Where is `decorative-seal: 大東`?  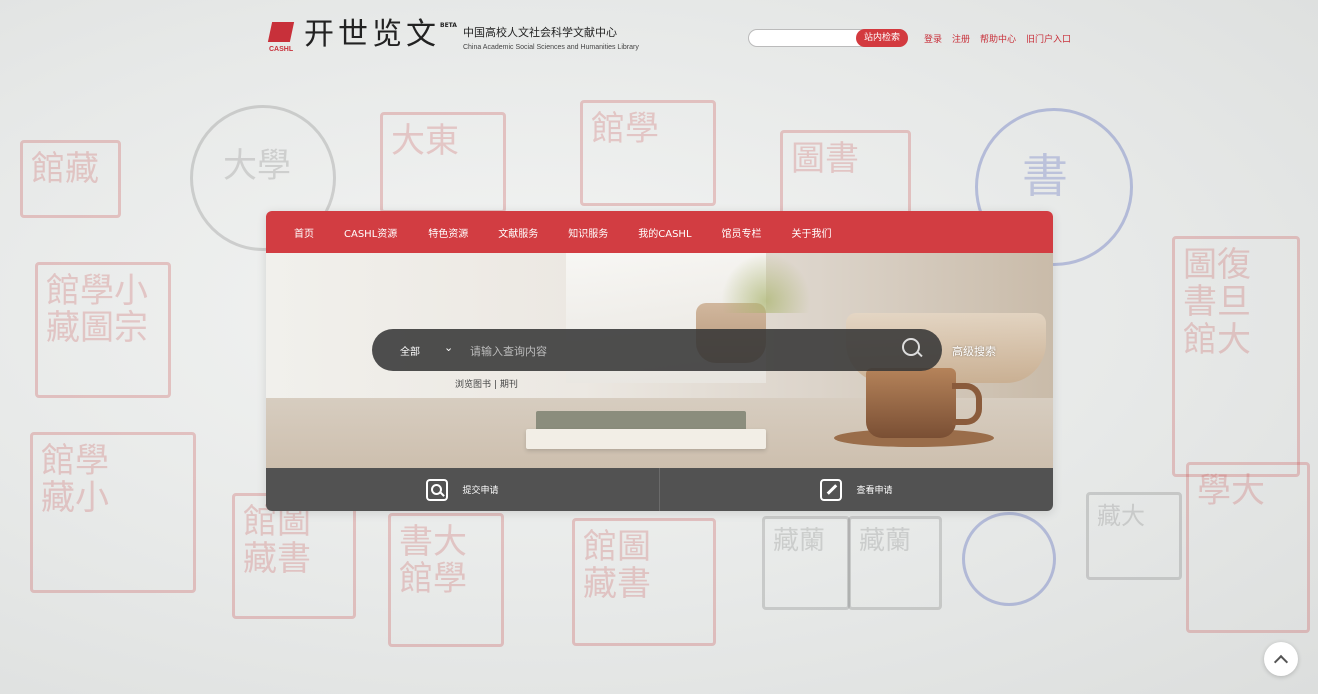
decorative-seal: 大東 is located at coordinates (443, 162).